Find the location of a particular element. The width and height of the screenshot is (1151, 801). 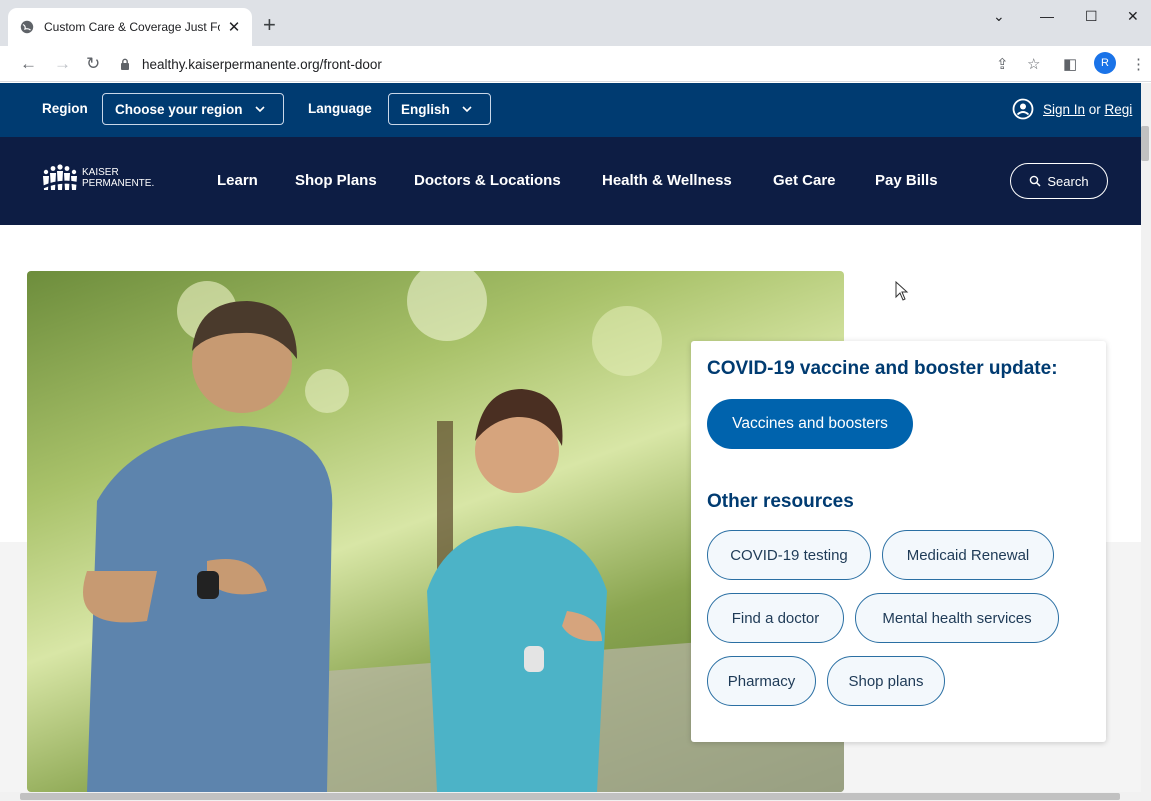

mouse-cursor-icon is located at coordinates (902, 291).